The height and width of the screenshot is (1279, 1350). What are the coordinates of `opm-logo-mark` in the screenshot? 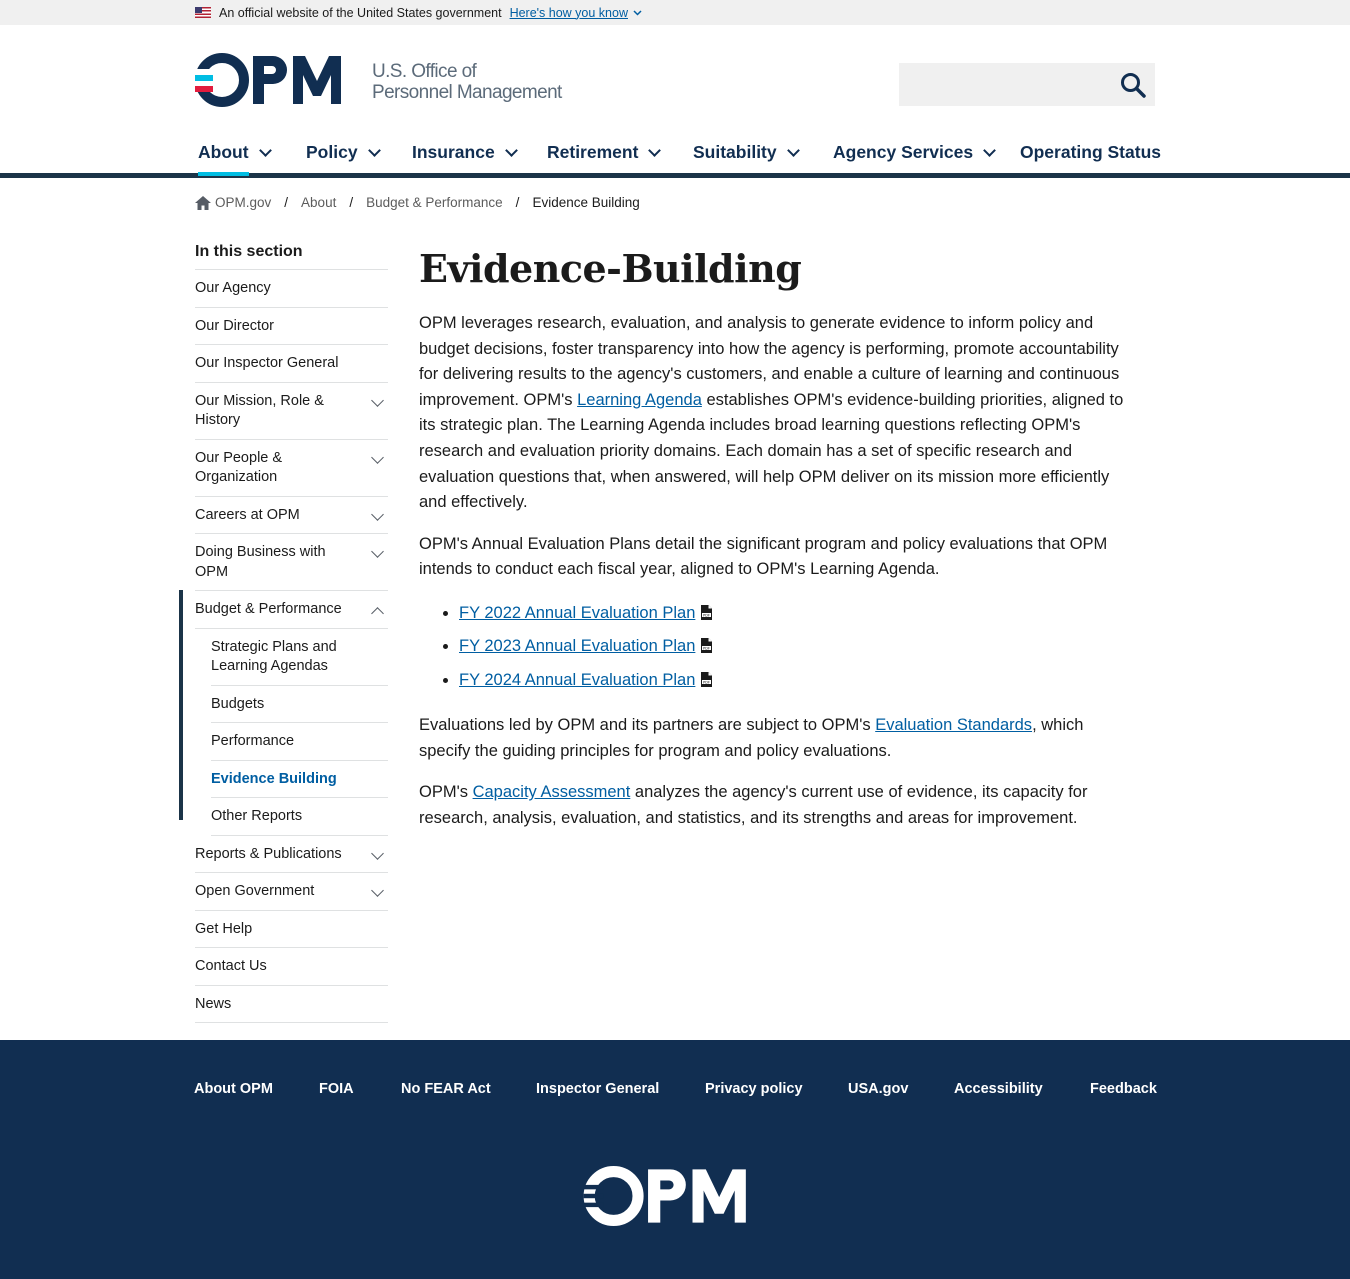 It's located at (268, 80).